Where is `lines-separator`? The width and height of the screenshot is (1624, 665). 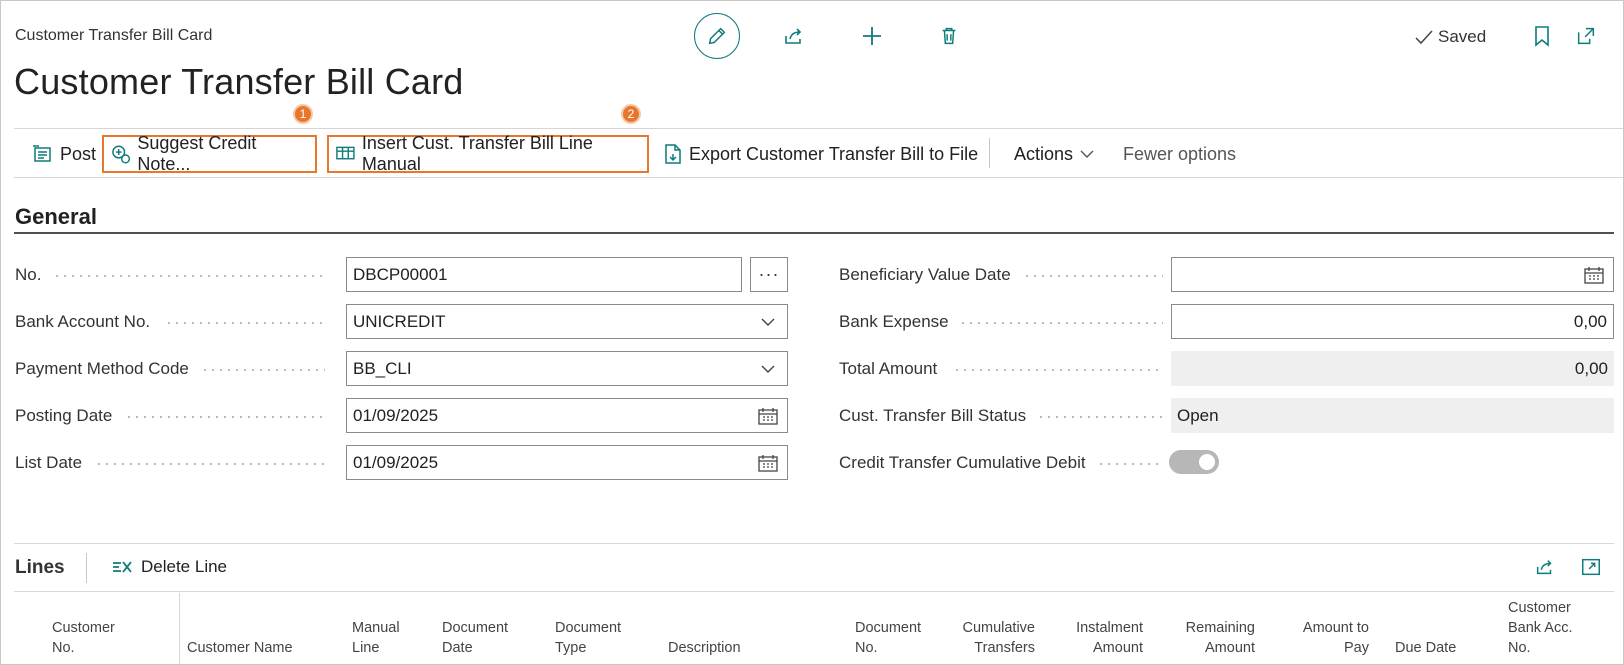
lines-separator is located at coordinates (86, 568).